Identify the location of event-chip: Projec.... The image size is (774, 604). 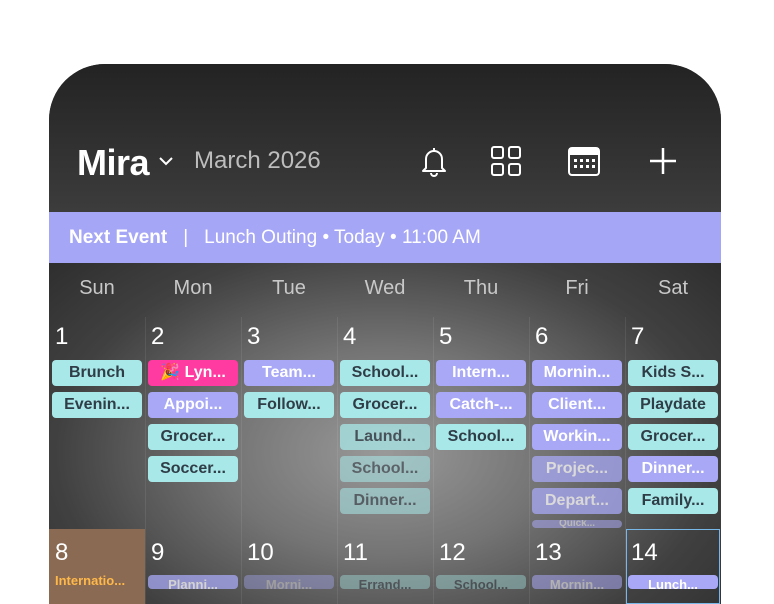
(577, 469).